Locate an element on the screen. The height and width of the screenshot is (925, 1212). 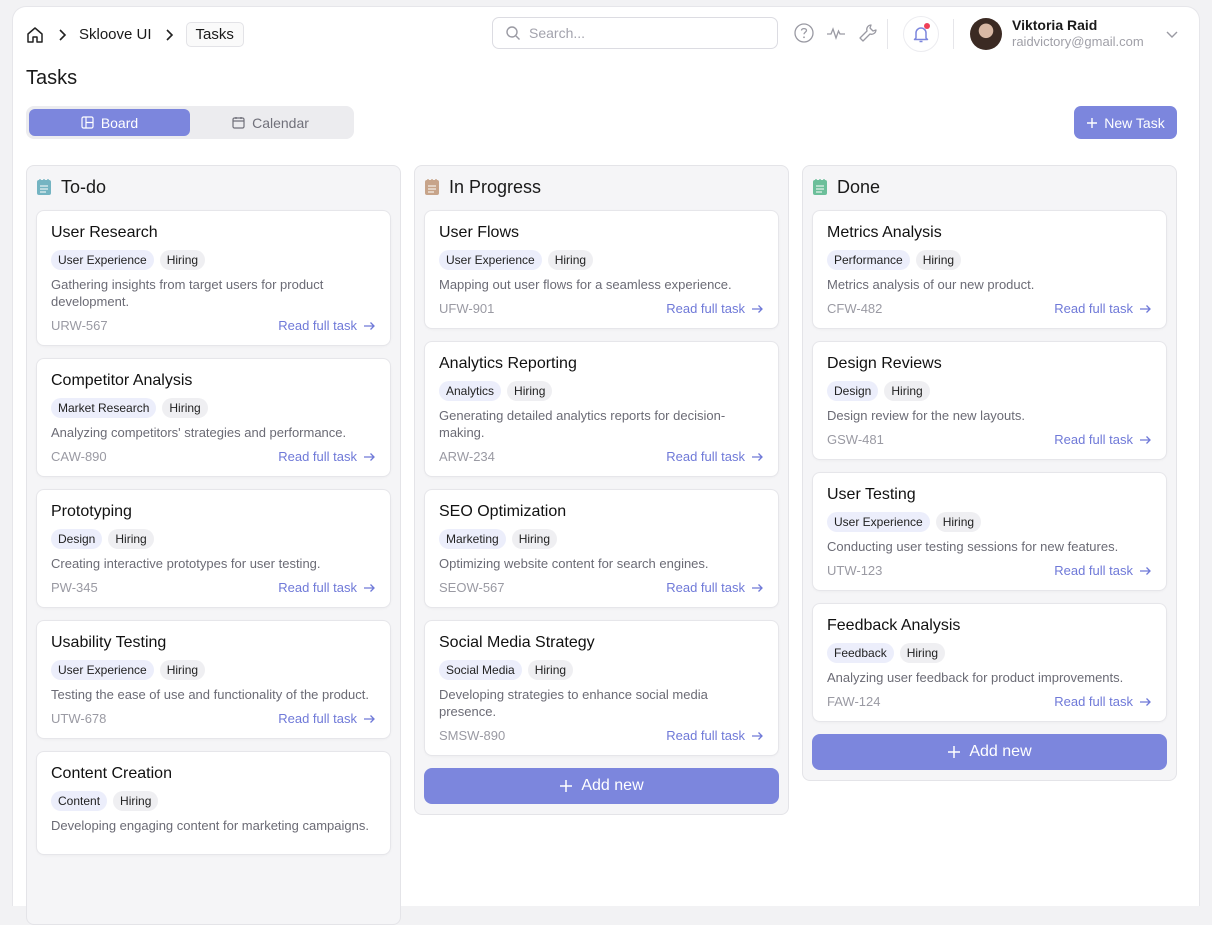
task-title: Feedback Analysis is located at coordinates (894, 625).